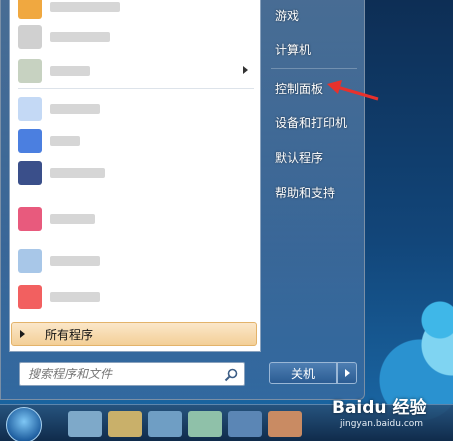 Image resolution: width=453 pixels, height=441 pixels. Describe the element at coordinates (118, 374) in the screenshot. I see `search-input` at that location.